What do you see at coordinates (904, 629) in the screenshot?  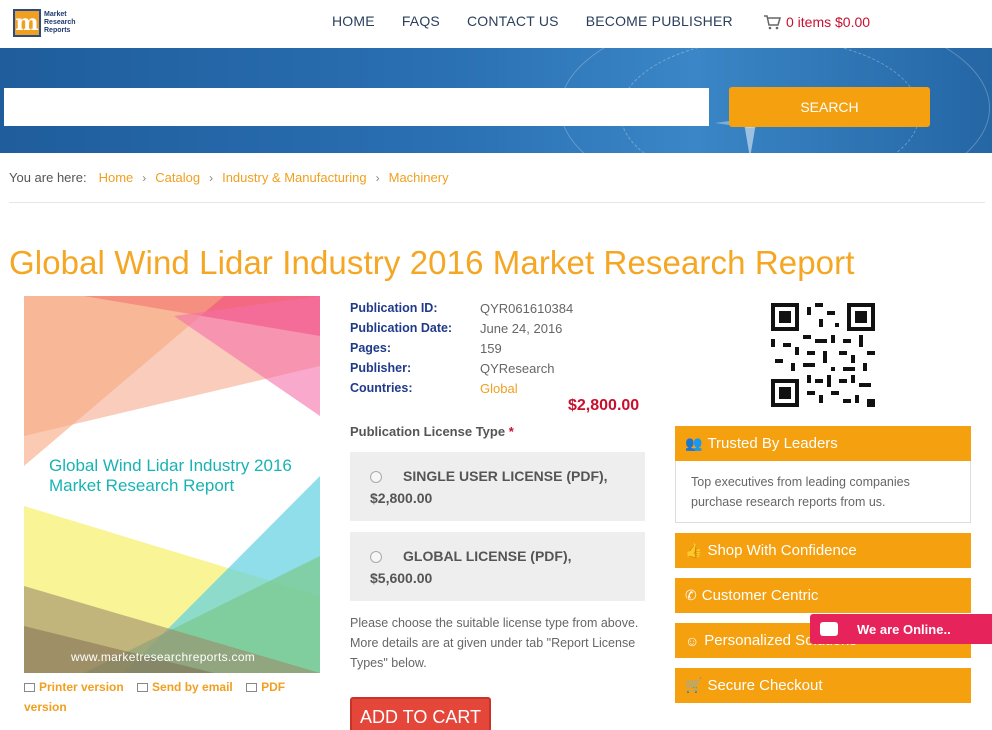 I see `chat-label: We are Online..` at bounding box center [904, 629].